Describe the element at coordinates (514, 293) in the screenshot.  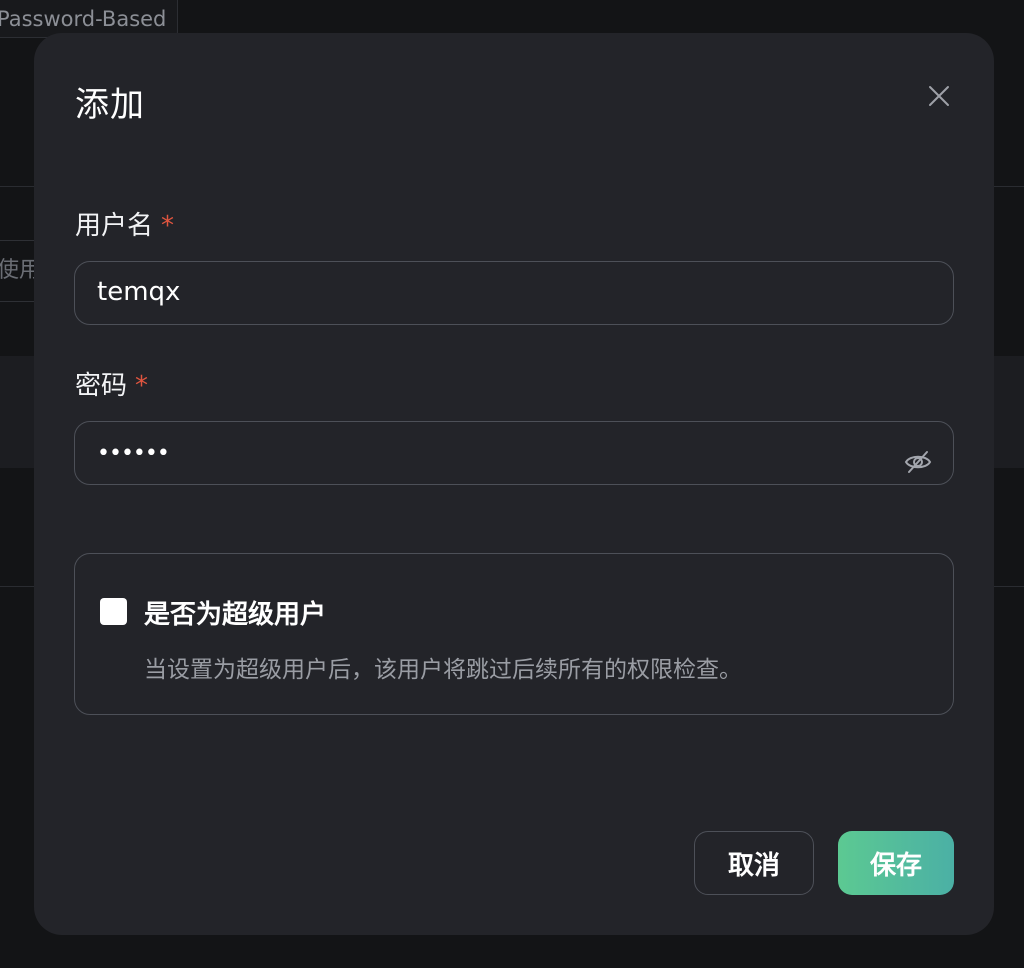
I see `username-input: temqx` at that location.